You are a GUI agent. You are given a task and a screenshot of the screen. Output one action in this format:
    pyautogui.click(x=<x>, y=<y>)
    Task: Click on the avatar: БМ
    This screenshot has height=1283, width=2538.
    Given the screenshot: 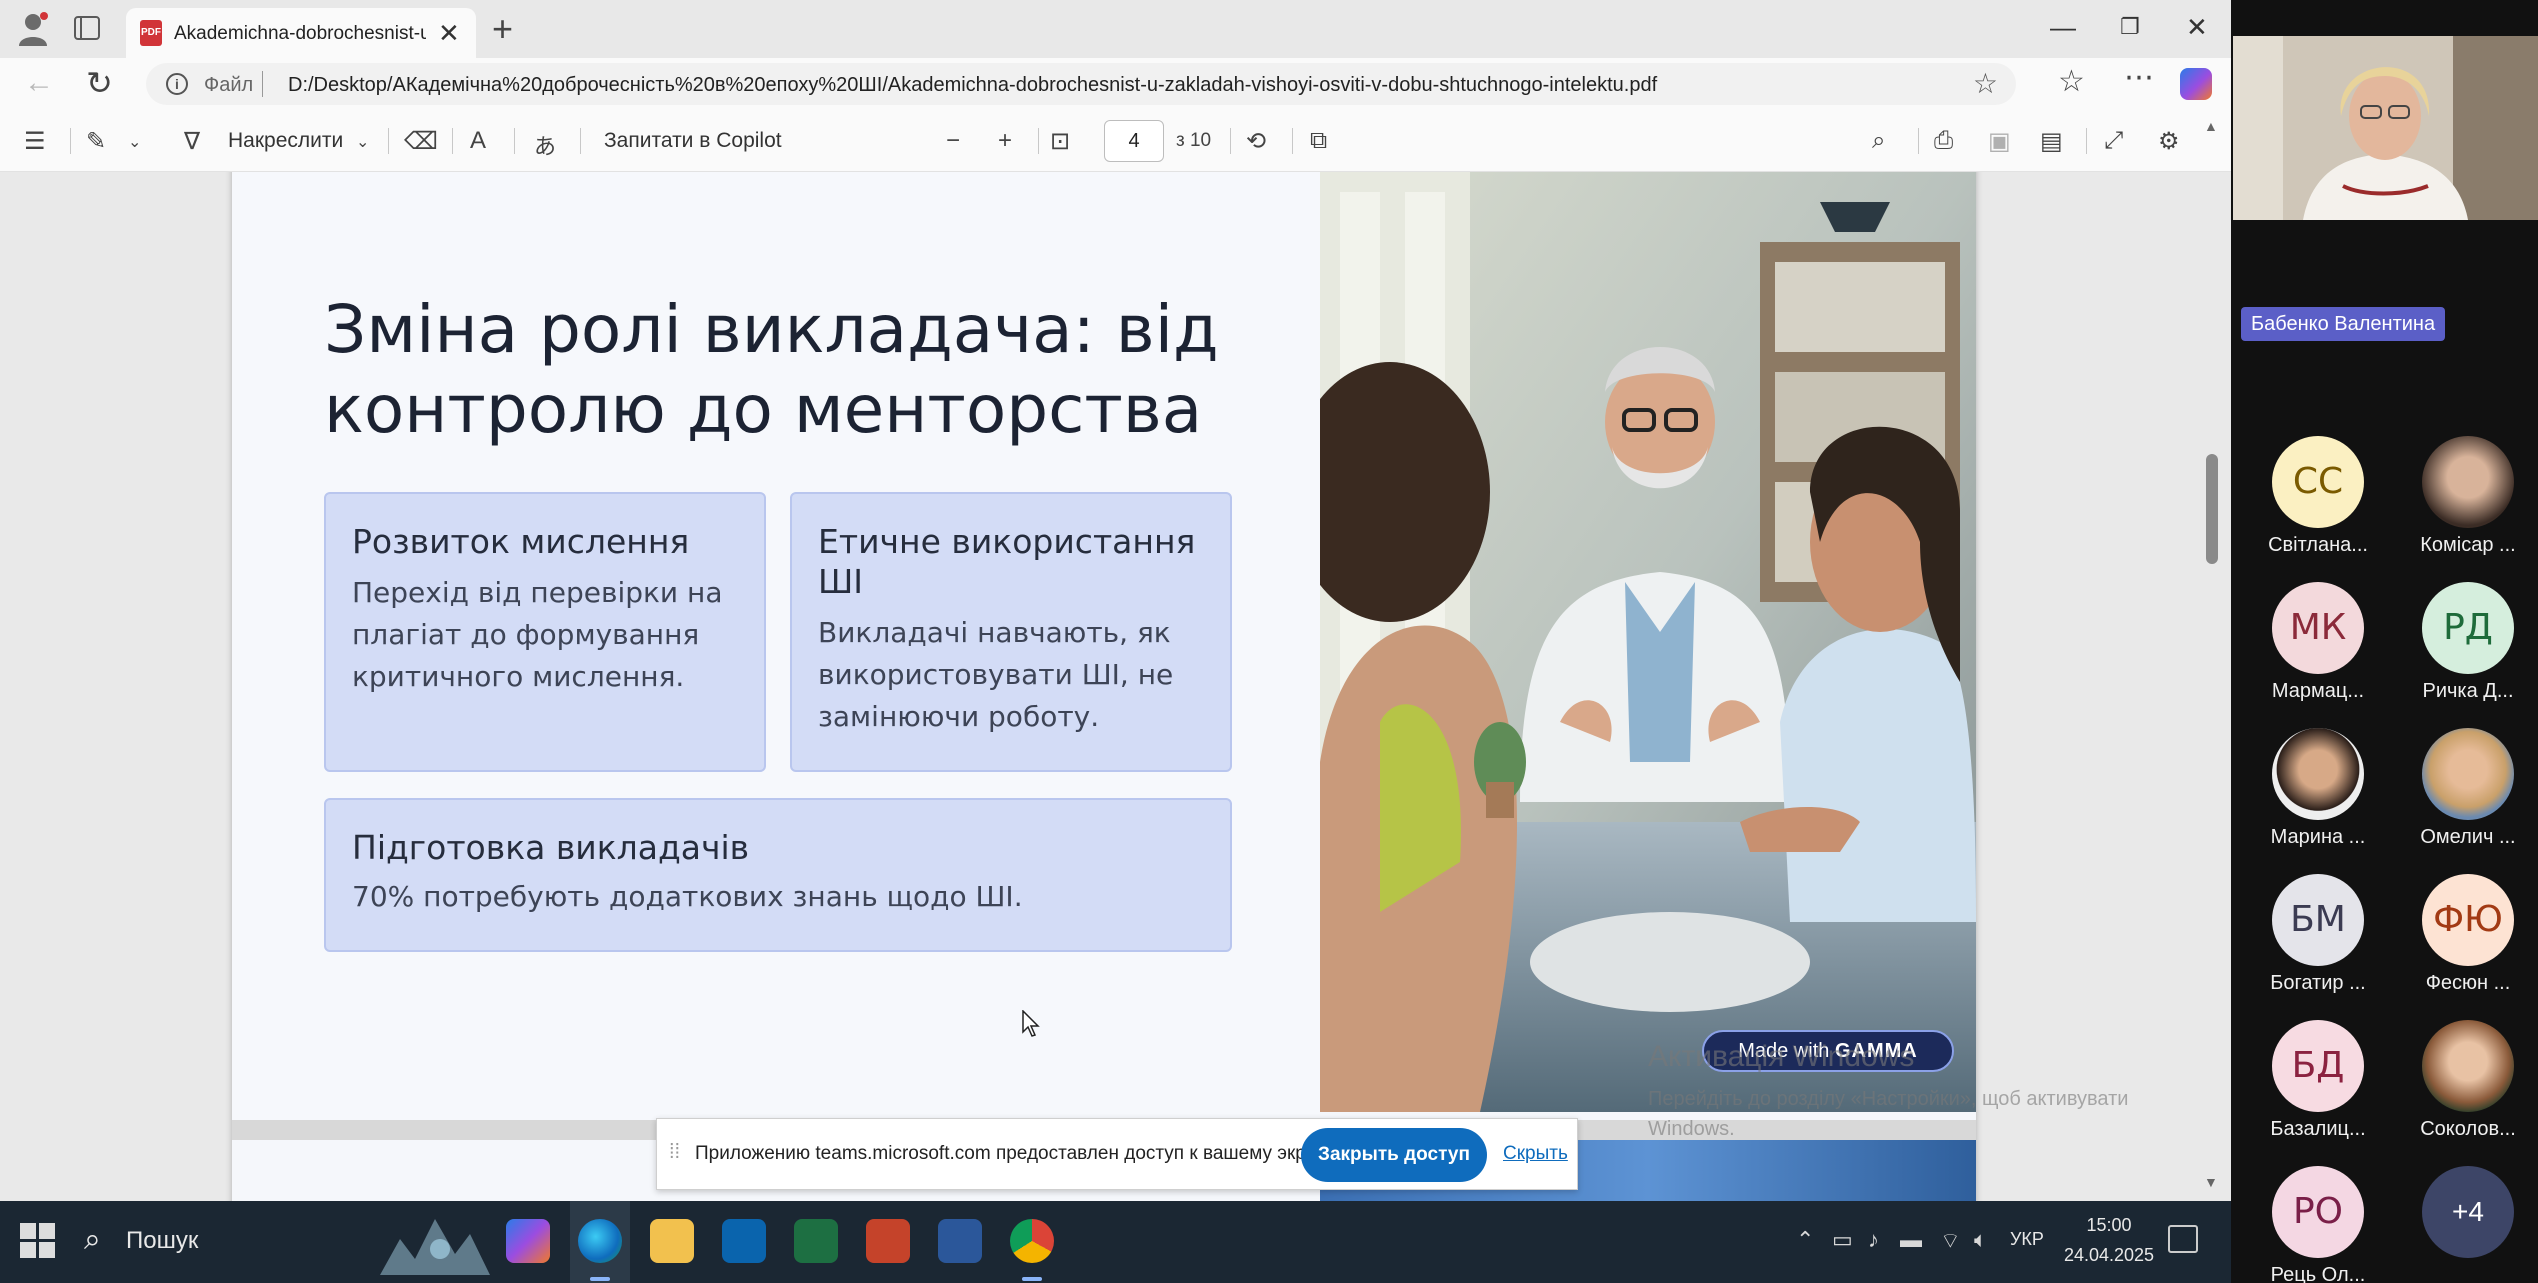 What is the action you would take?
    pyautogui.click(x=2318, y=920)
    